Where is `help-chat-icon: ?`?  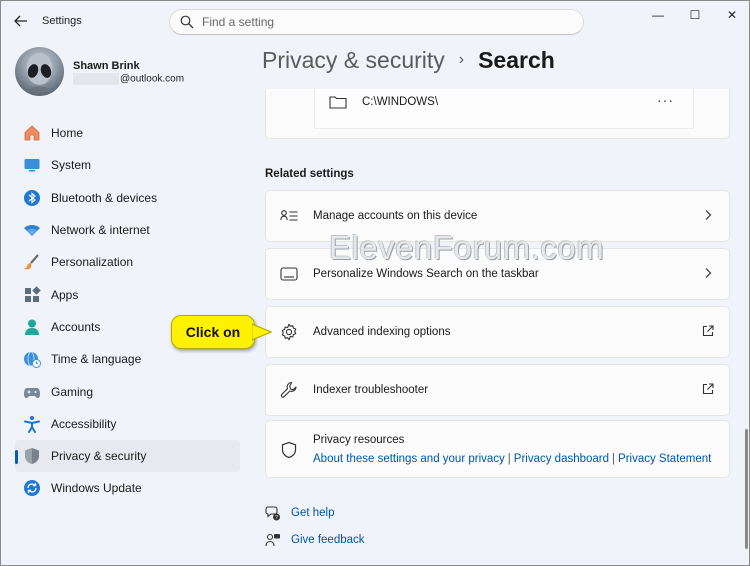
help-chat-icon: ? is located at coordinates (272, 513).